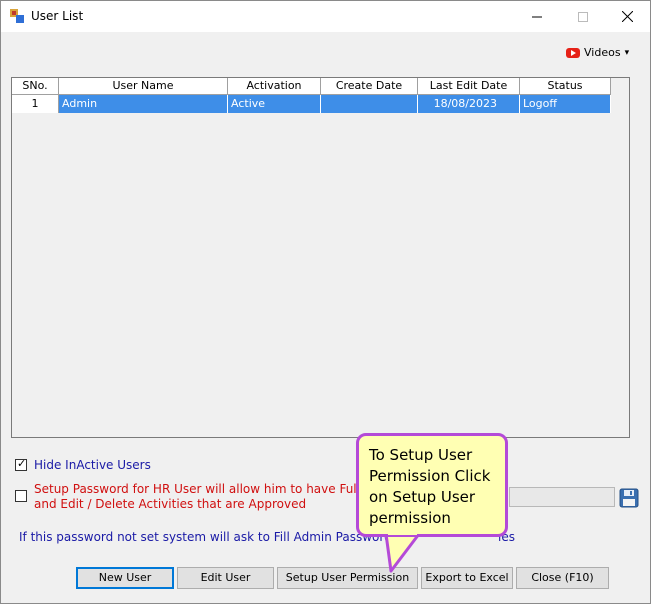 This screenshot has height=605, width=651. What do you see at coordinates (274, 104) in the screenshot?
I see `cell-activation: Active` at bounding box center [274, 104].